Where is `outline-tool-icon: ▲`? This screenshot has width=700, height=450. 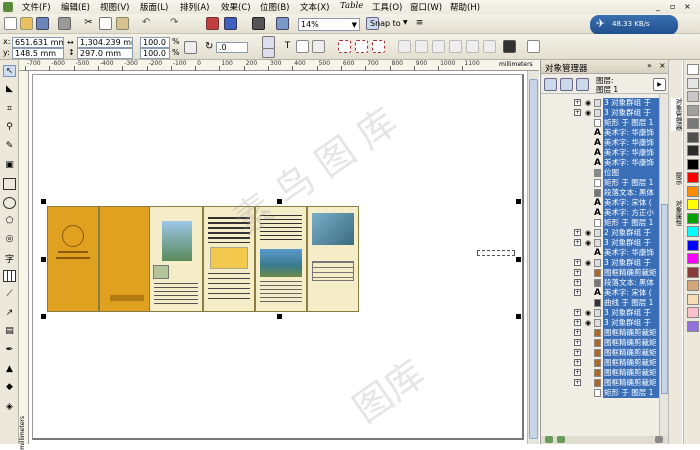 outline-tool-icon: ▲ is located at coordinates (9, 370).